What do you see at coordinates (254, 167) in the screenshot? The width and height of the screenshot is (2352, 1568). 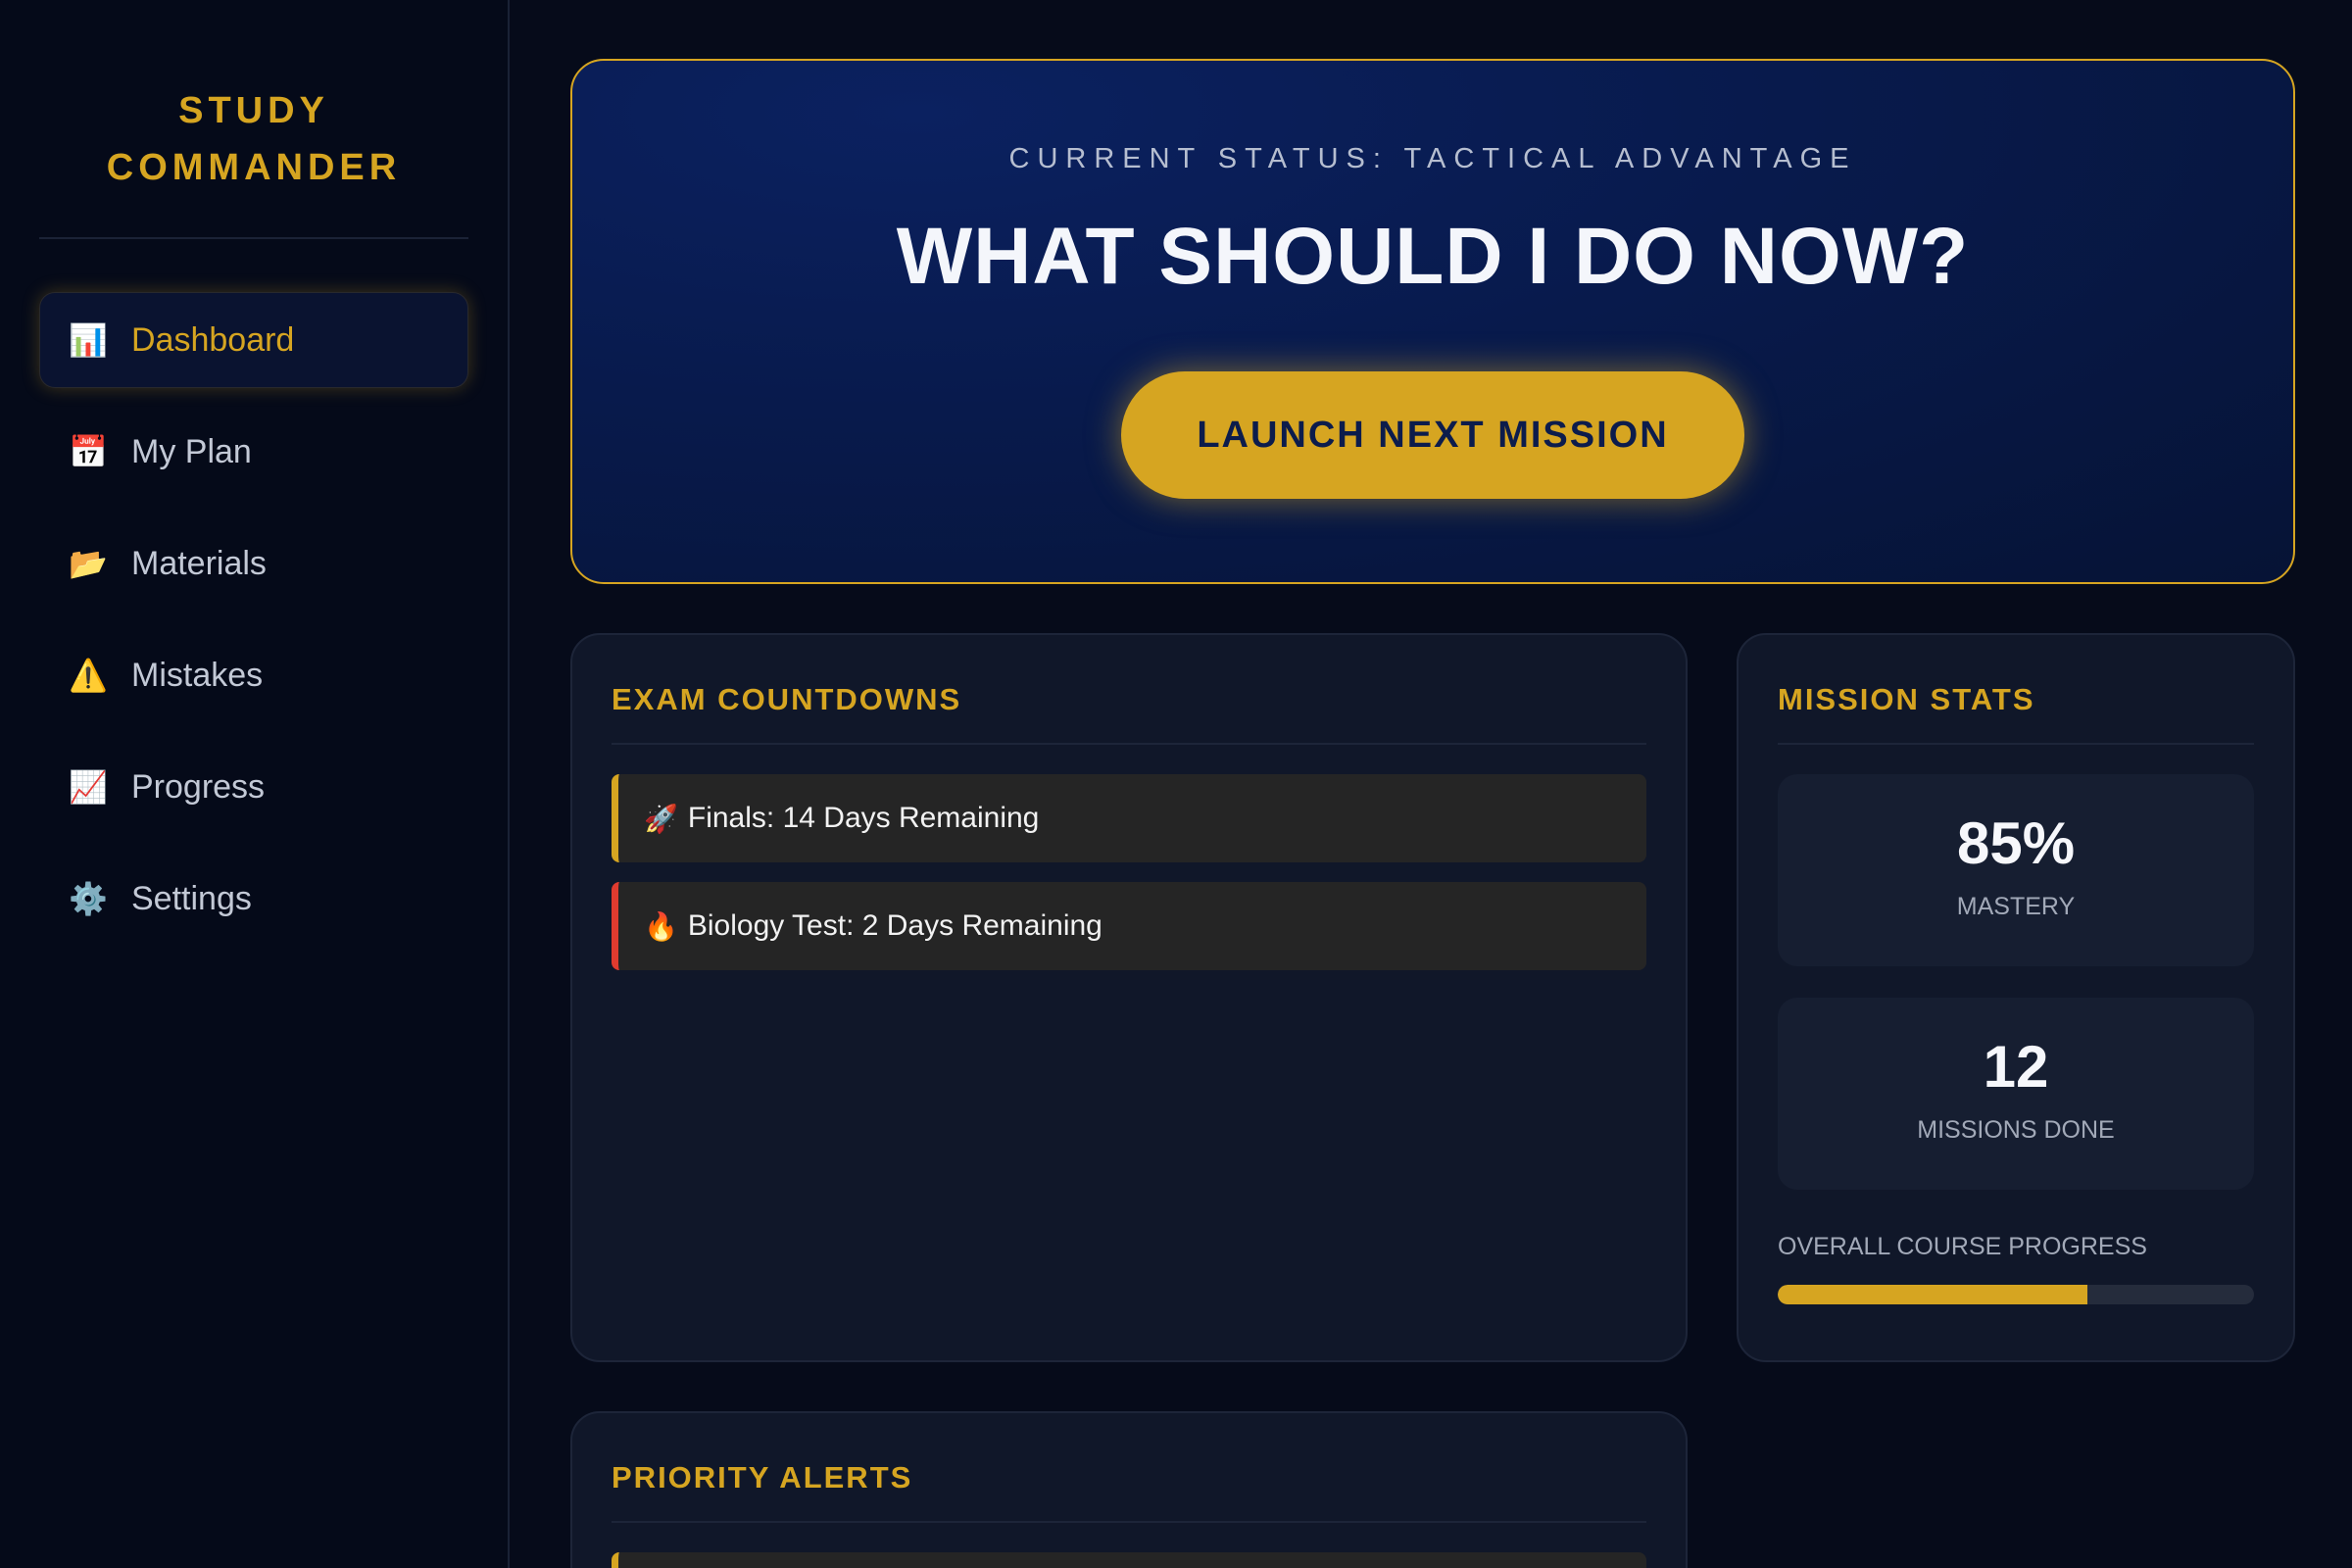 I see `brand-line-2: COMMANDER` at bounding box center [254, 167].